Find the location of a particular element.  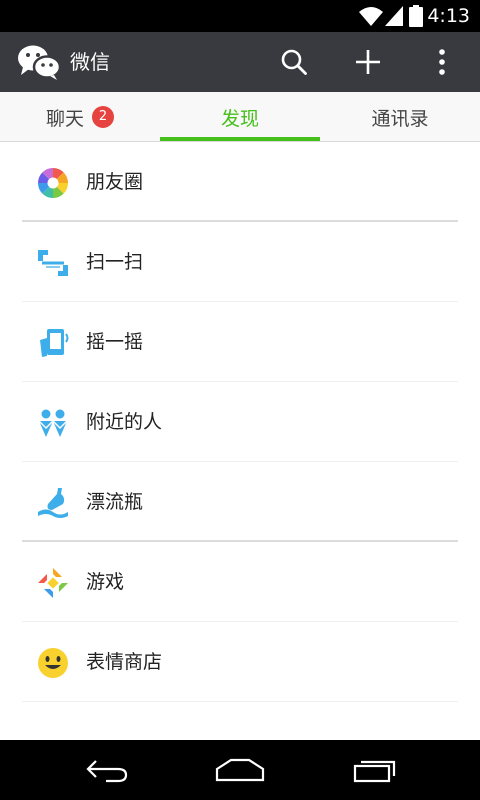

plus-icon is located at coordinates (368, 62).